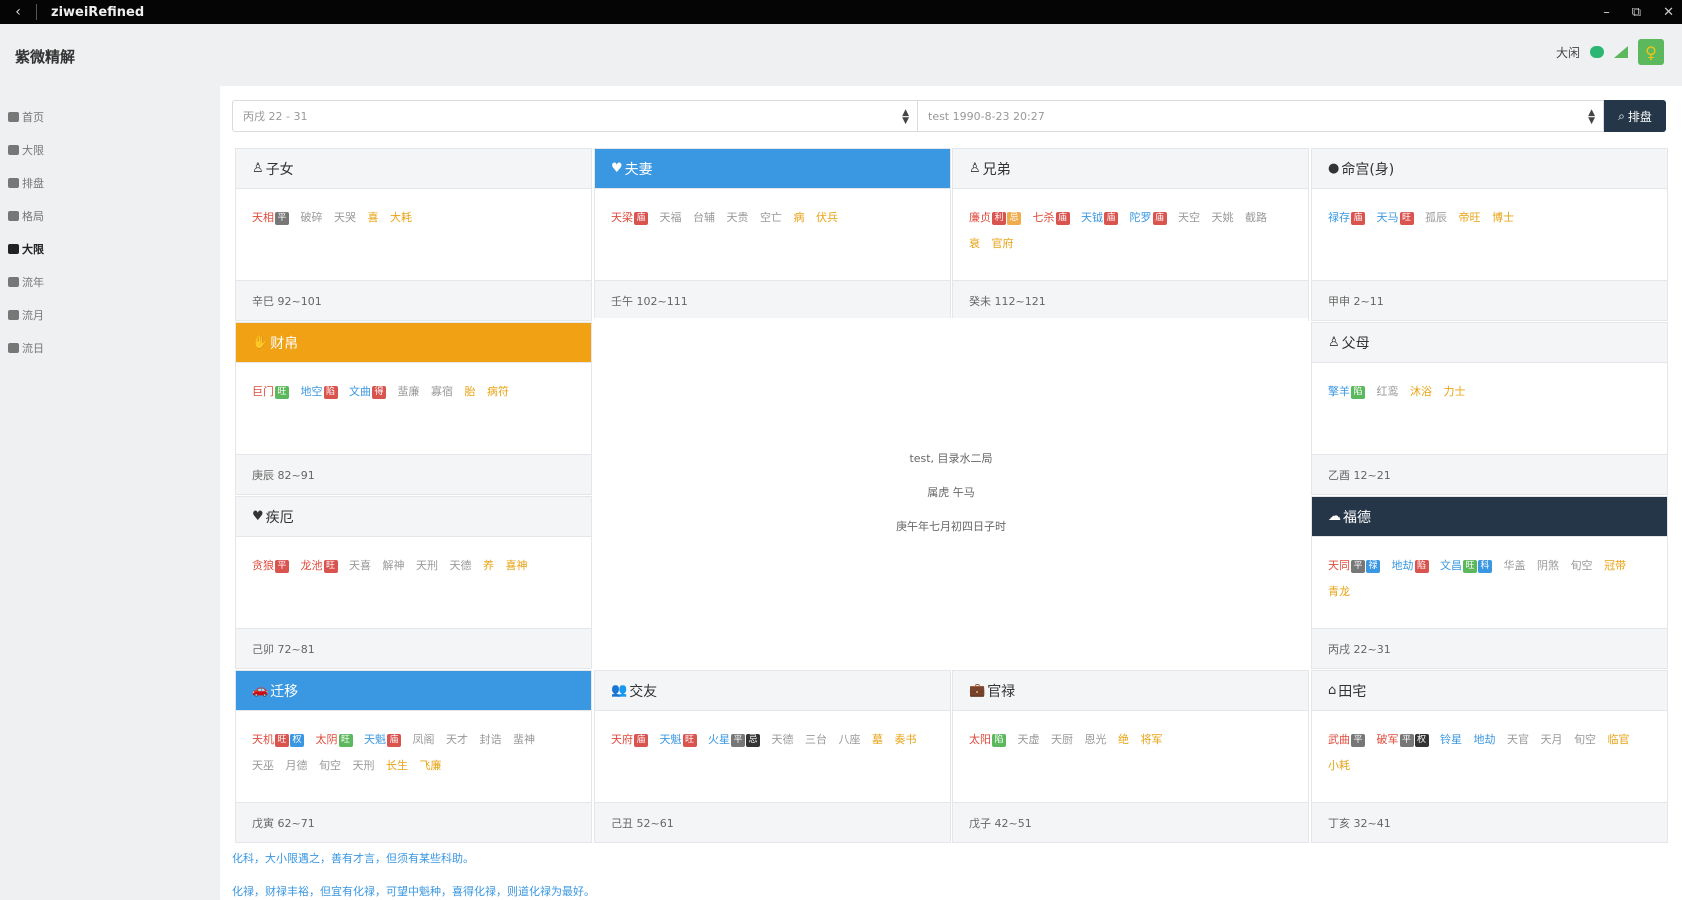 The width and height of the screenshot is (1682, 900). Describe the element at coordinates (297, 765) in the screenshot. I see `star-item: 月德` at that location.